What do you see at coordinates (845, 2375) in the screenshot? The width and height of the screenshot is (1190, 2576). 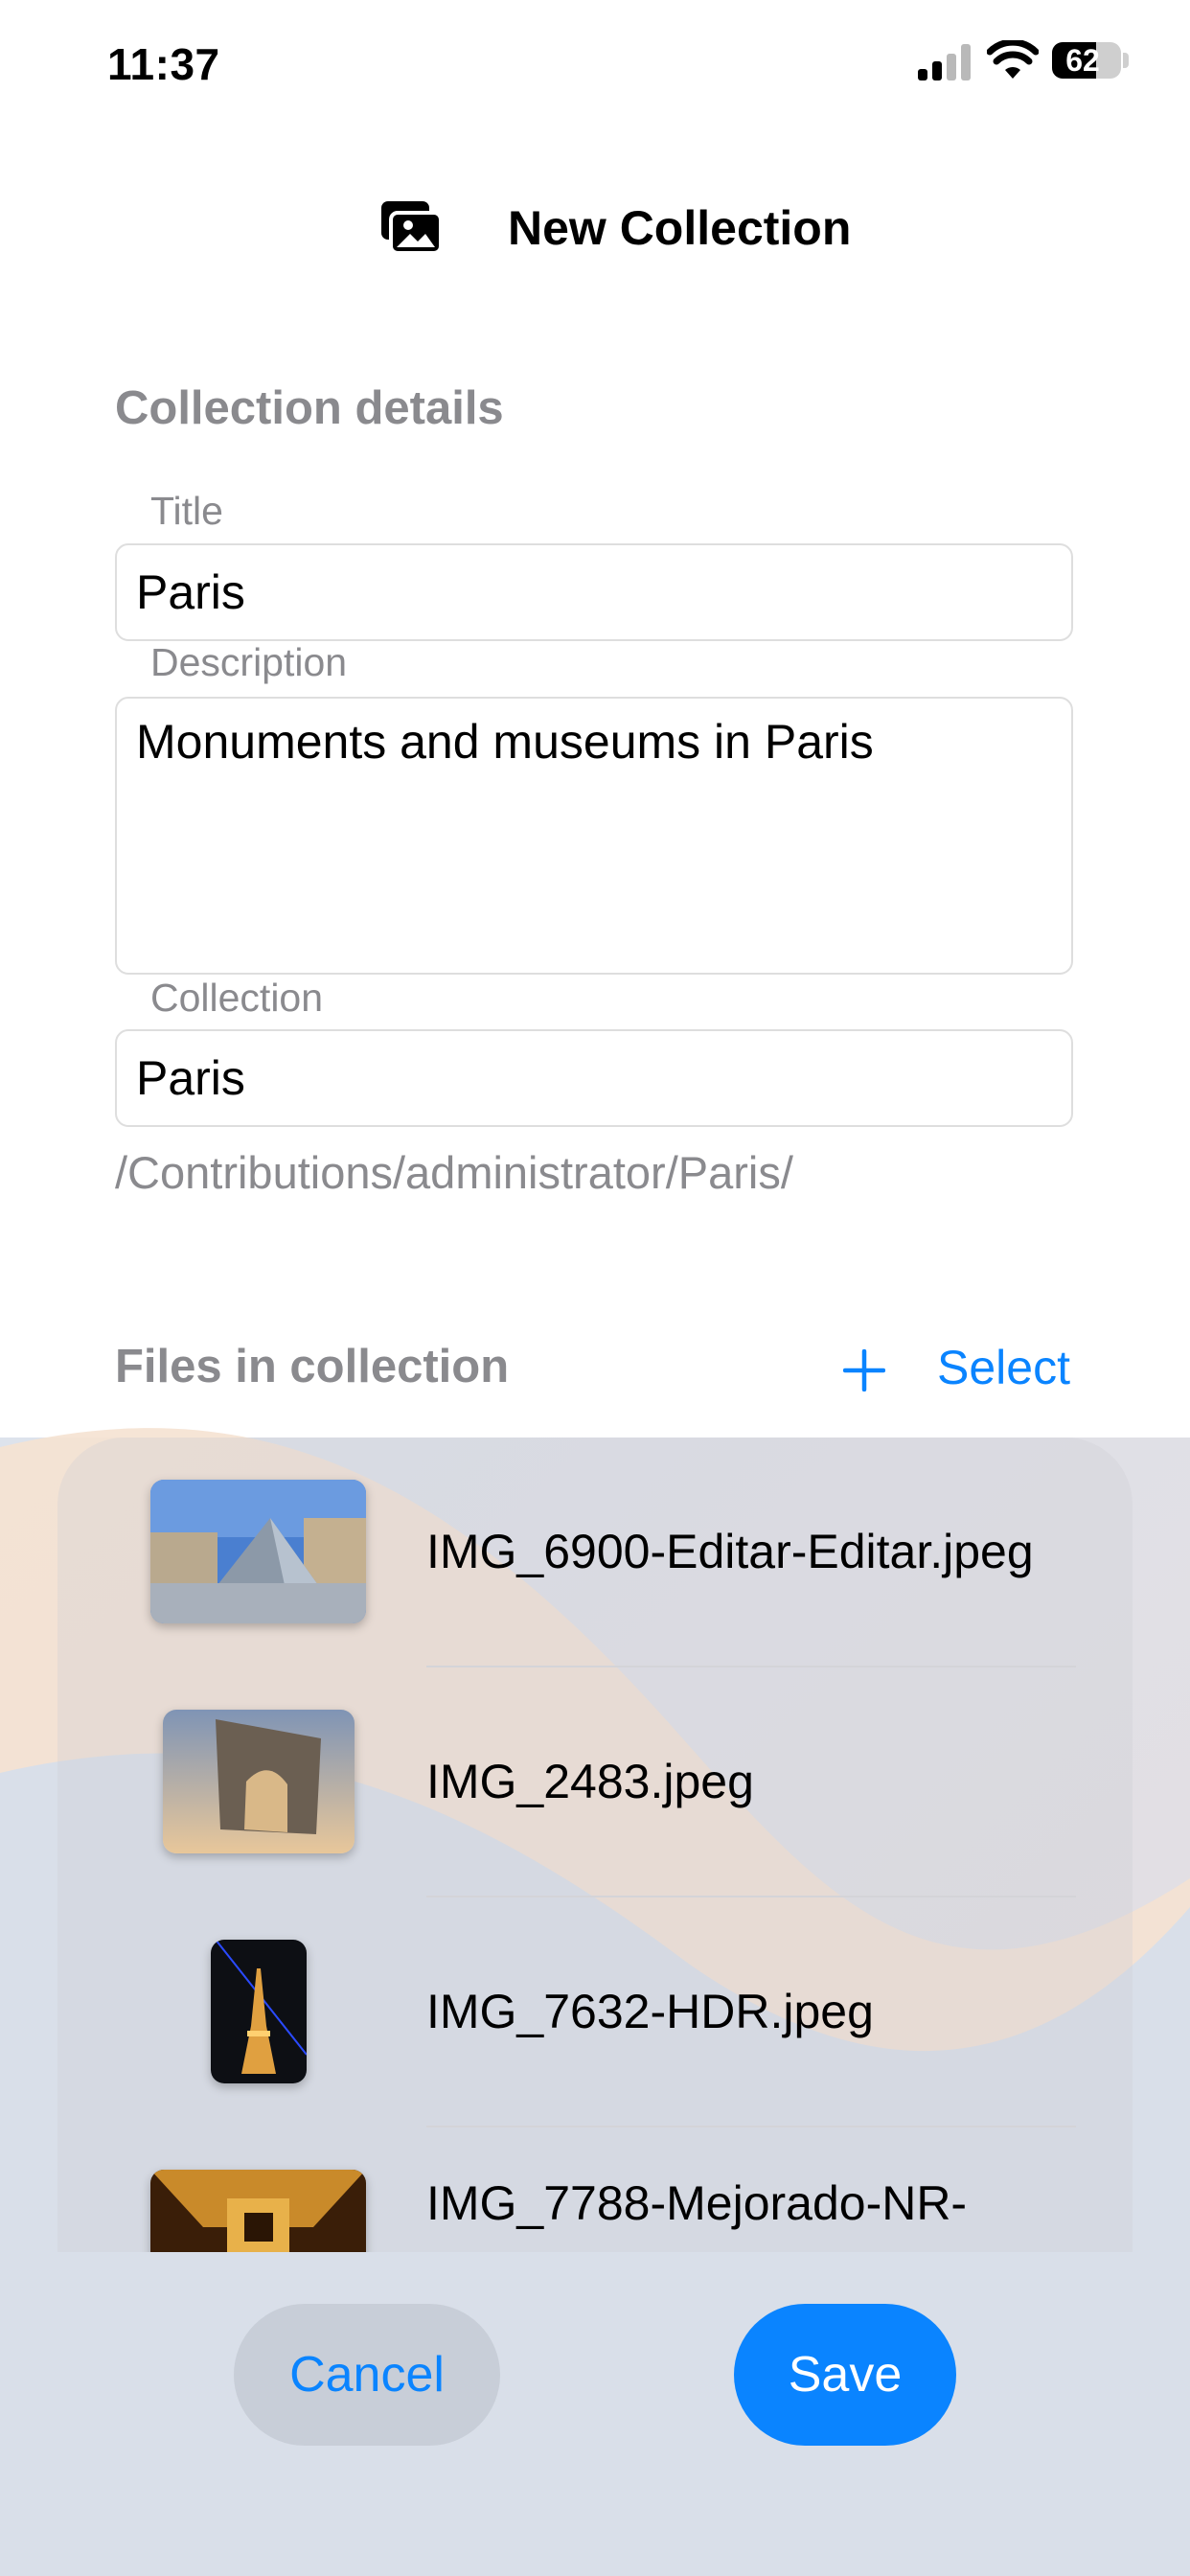 I see `save-button: Save` at bounding box center [845, 2375].